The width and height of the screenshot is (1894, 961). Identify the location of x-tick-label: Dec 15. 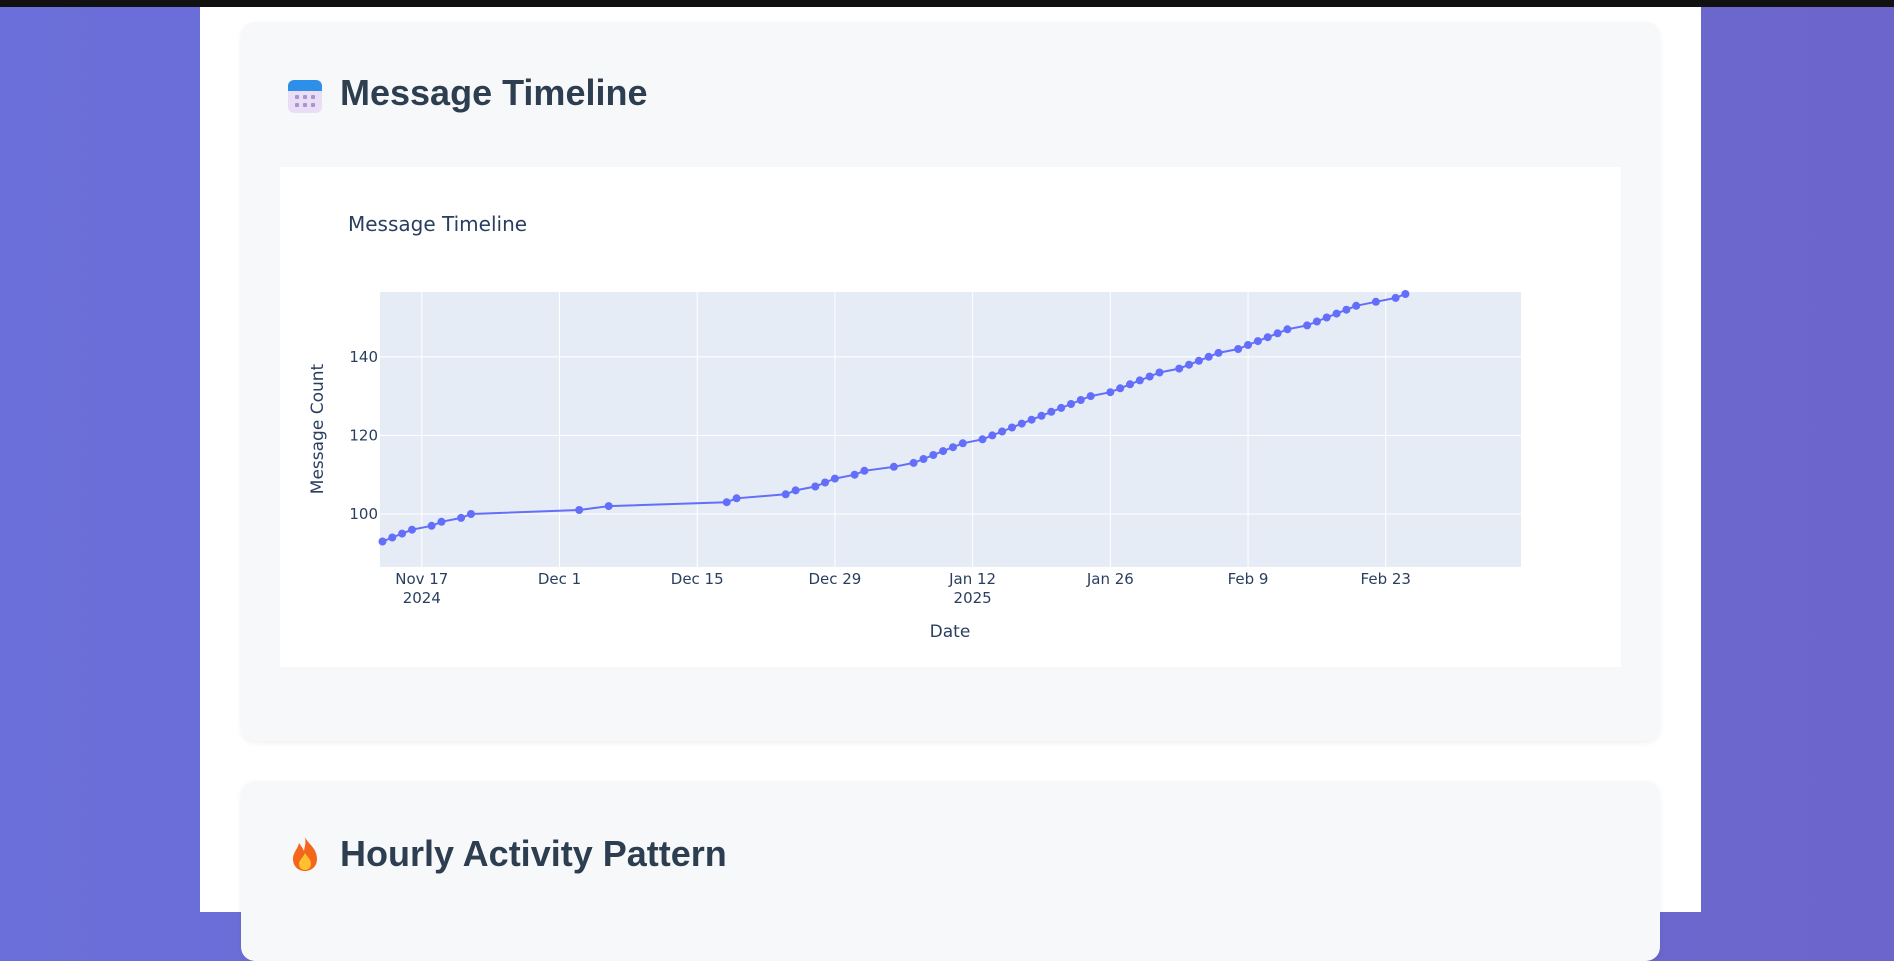
(697, 579).